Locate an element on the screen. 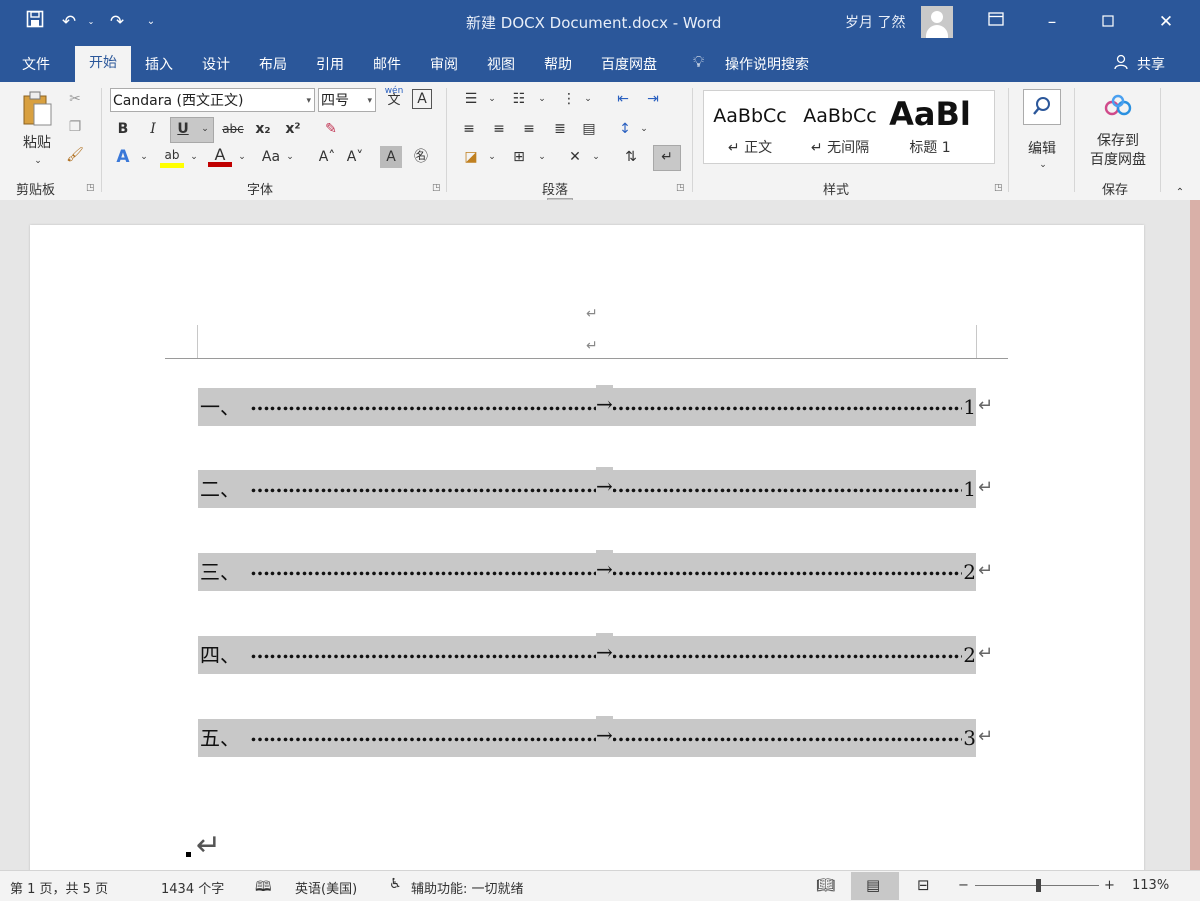 The width and height of the screenshot is (1200, 901). tab-view: 视图 is located at coordinates (501, 64).